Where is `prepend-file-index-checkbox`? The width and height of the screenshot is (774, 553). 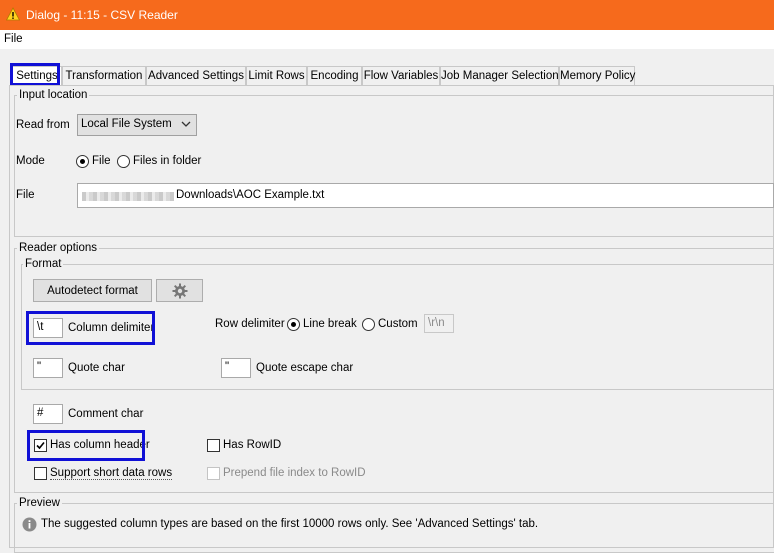 prepend-file-index-checkbox is located at coordinates (213, 473).